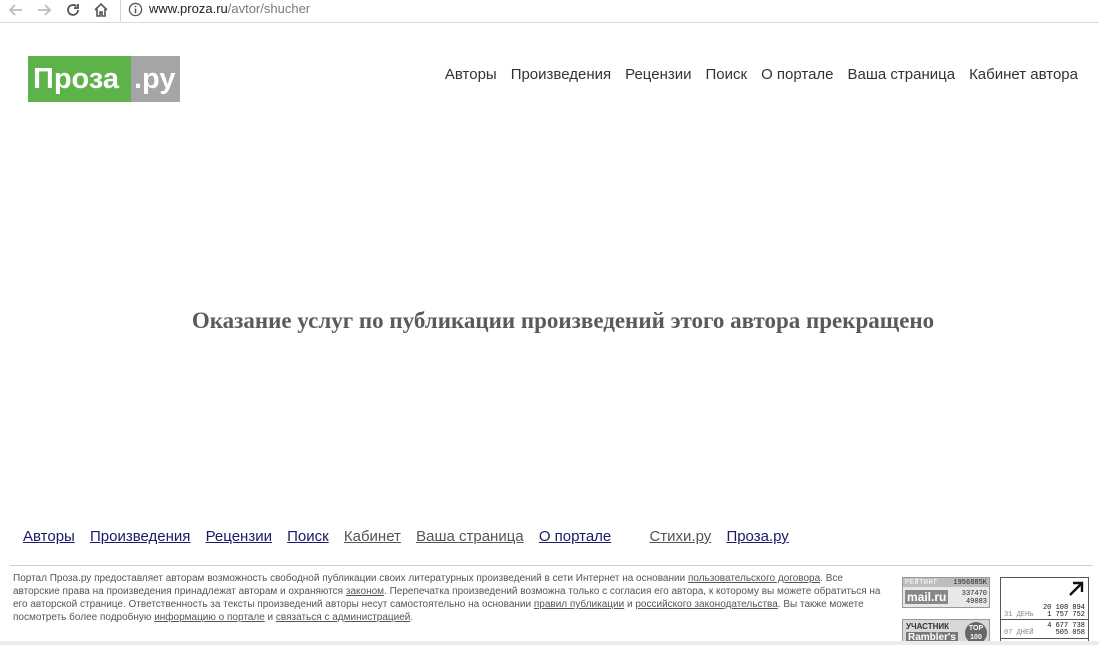 The width and height of the screenshot is (1099, 645). I want to click on law-link: законом, so click(365, 591).